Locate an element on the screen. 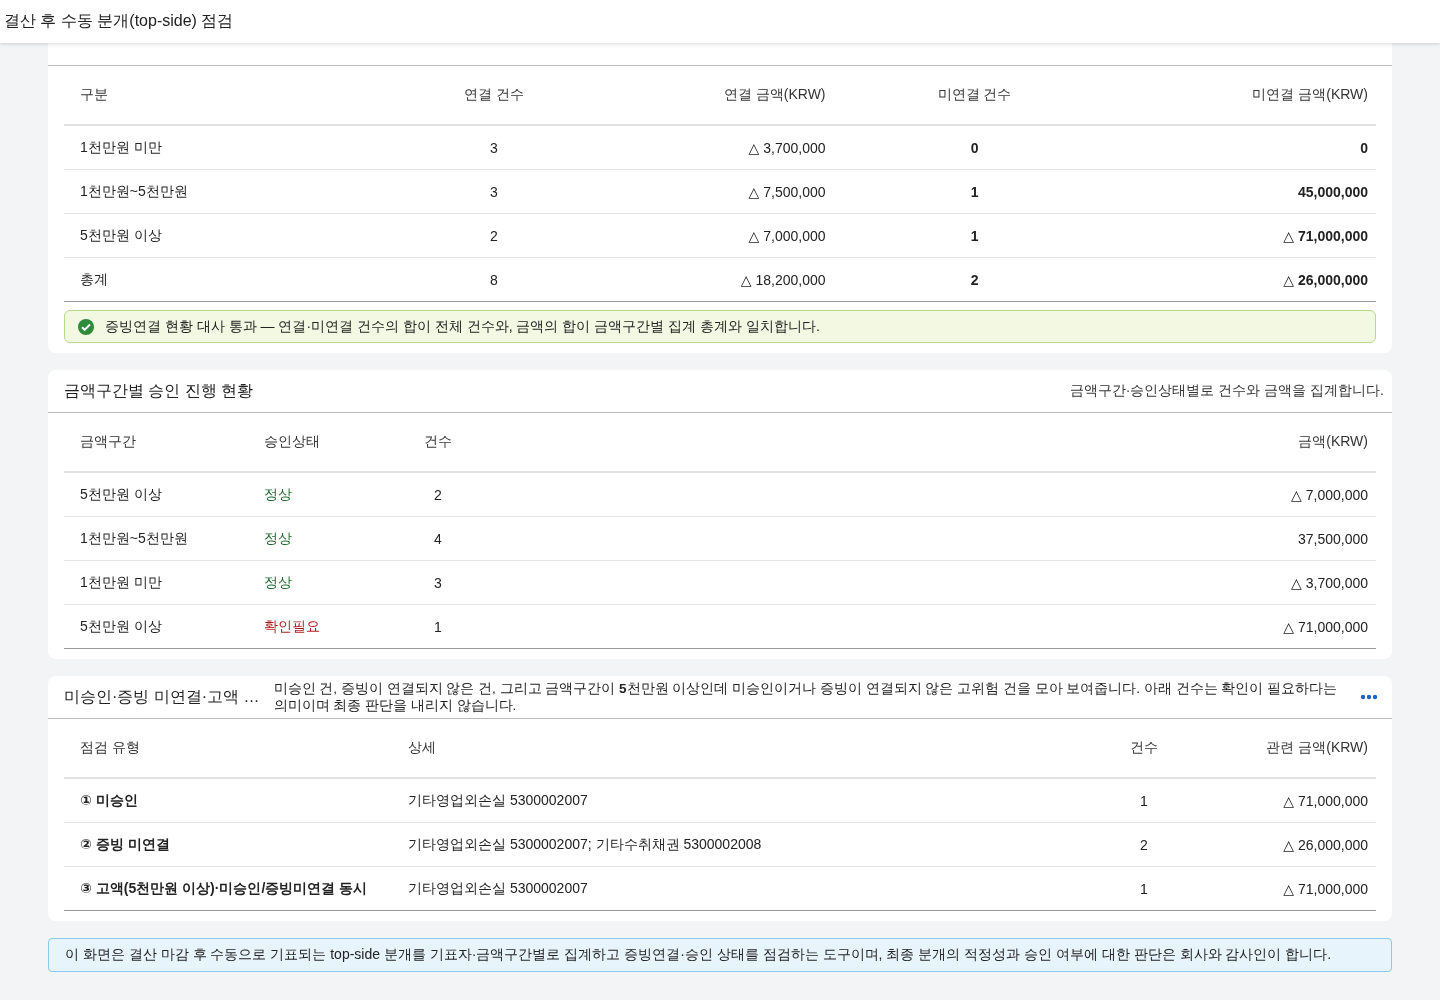  card-description: 미승인 건, 증빙이 연결되지 않은 건, 그리고 금액구간이 5천만원 이상인데 미승인이거나 증빙이 연결되지 않은 고위험 건을 모아 보여줍니다. 아래 건수는 확인이 필요하다는 의미이며 최종 판단을 내리지 않습니다. is located at coordinates (806, 697).